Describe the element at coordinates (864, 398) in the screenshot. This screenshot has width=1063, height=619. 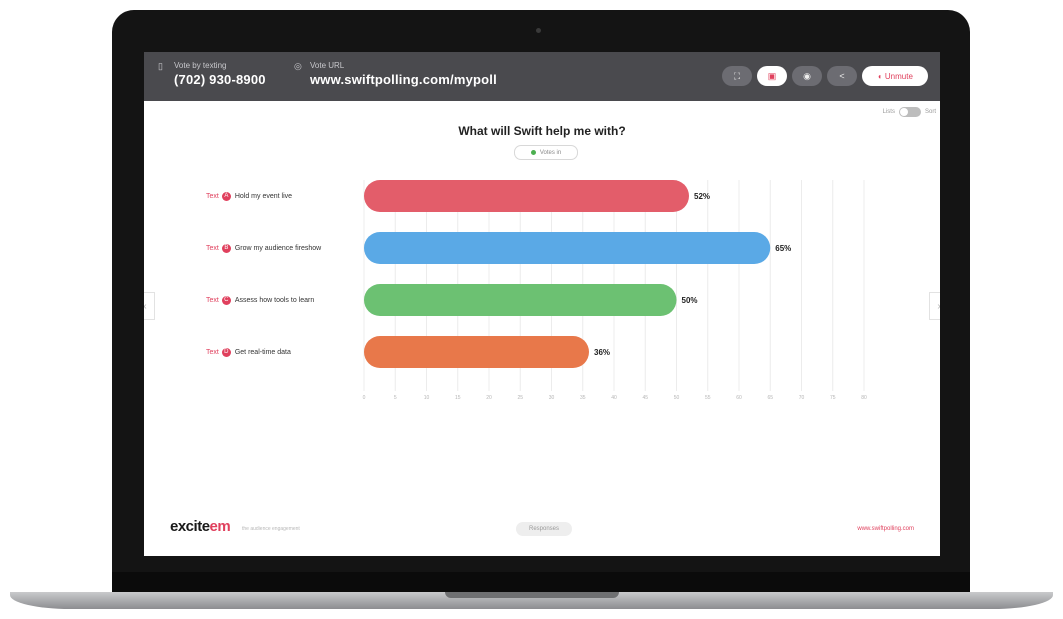
I see `x-tick-label: 80` at that location.